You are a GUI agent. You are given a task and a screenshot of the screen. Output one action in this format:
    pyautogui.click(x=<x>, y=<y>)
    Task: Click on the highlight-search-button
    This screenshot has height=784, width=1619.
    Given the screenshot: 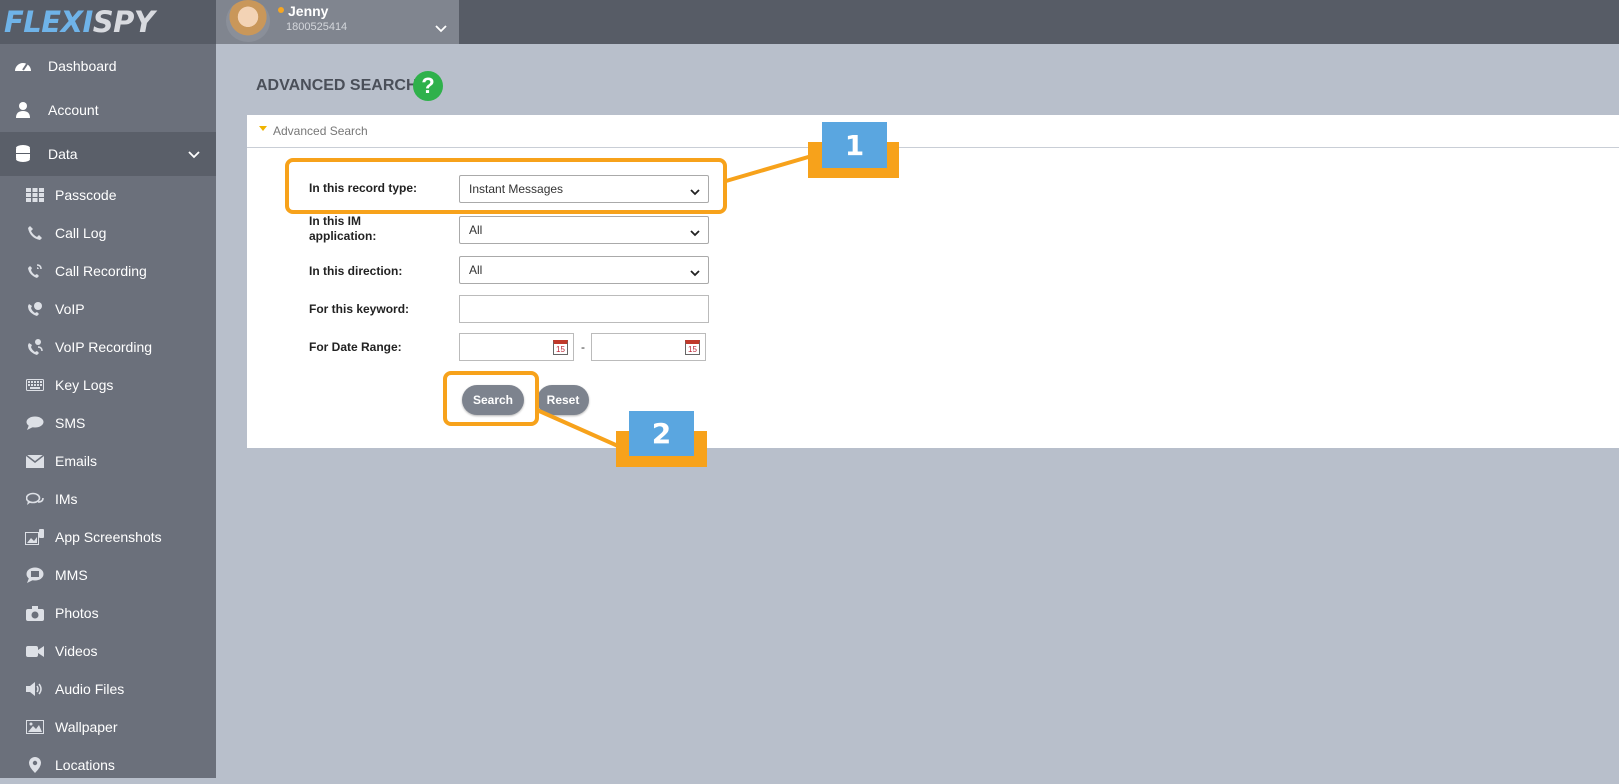 What is the action you would take?
    pyautogui.click(x=491, y=398)
    